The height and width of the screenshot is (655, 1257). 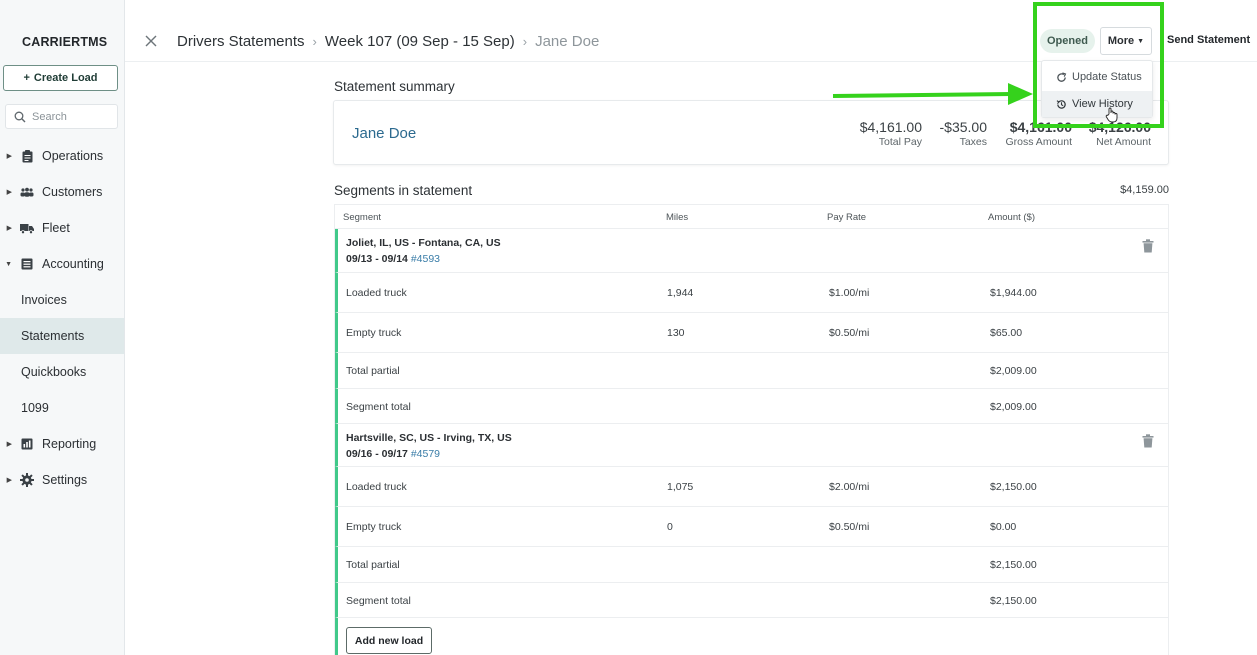 I want to click on more-button: More ▼, so click(x=1126, y=41).